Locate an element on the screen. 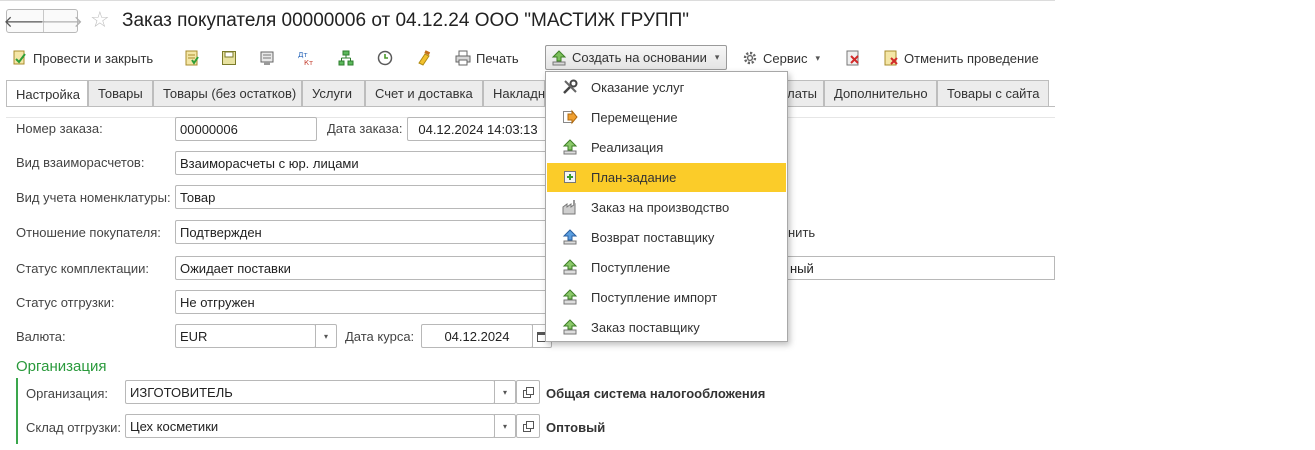 Image resolution: width=1315 pixels, height=450 pixels. tab-label: Услуги is located at coordinates (332, 93).